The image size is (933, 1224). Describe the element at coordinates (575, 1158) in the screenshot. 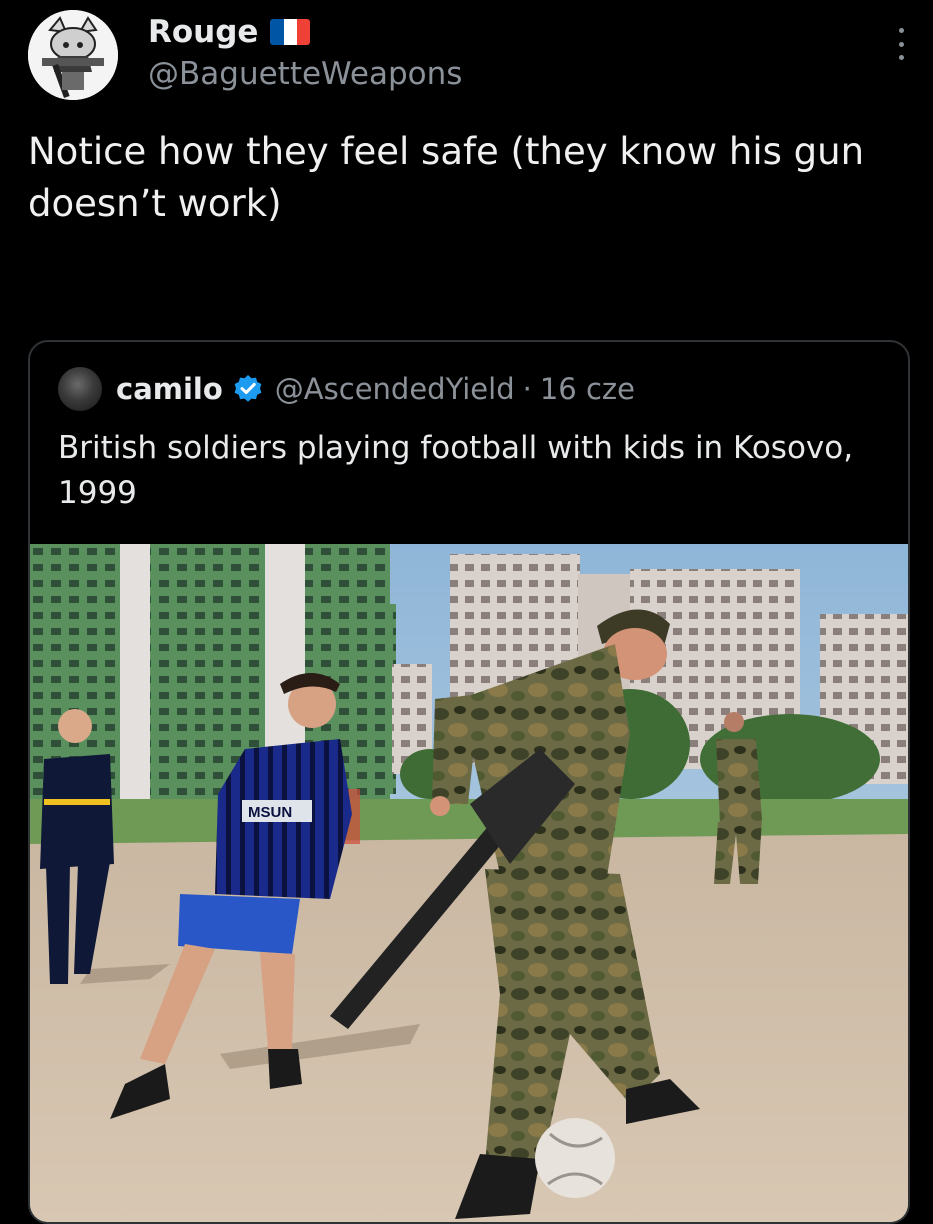

I see `photo-football` at that location.